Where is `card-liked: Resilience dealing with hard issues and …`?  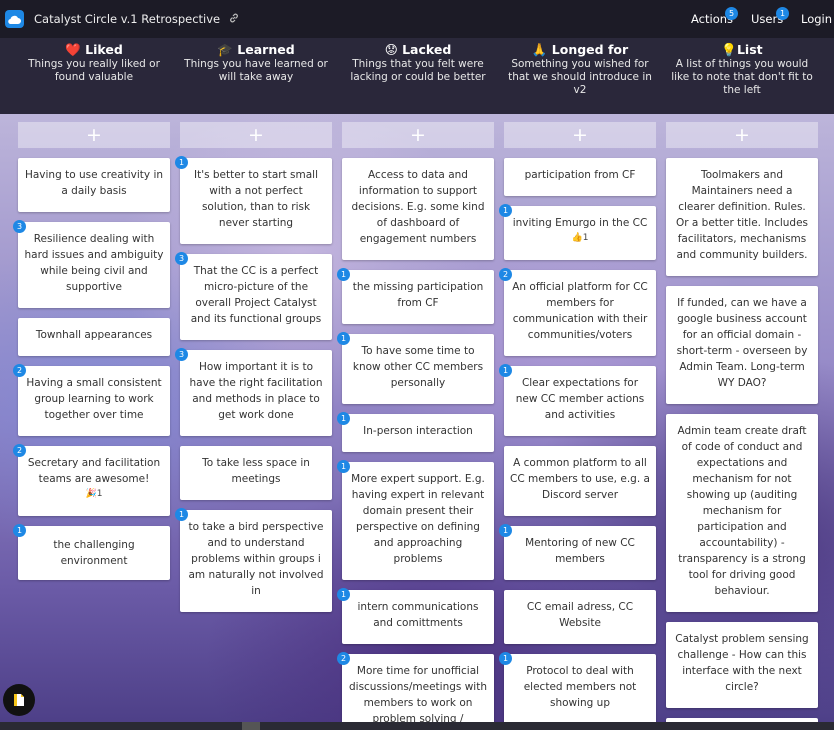
card-liked: Resilience dealing with hard issues and … is located at coordinates (94, 265).